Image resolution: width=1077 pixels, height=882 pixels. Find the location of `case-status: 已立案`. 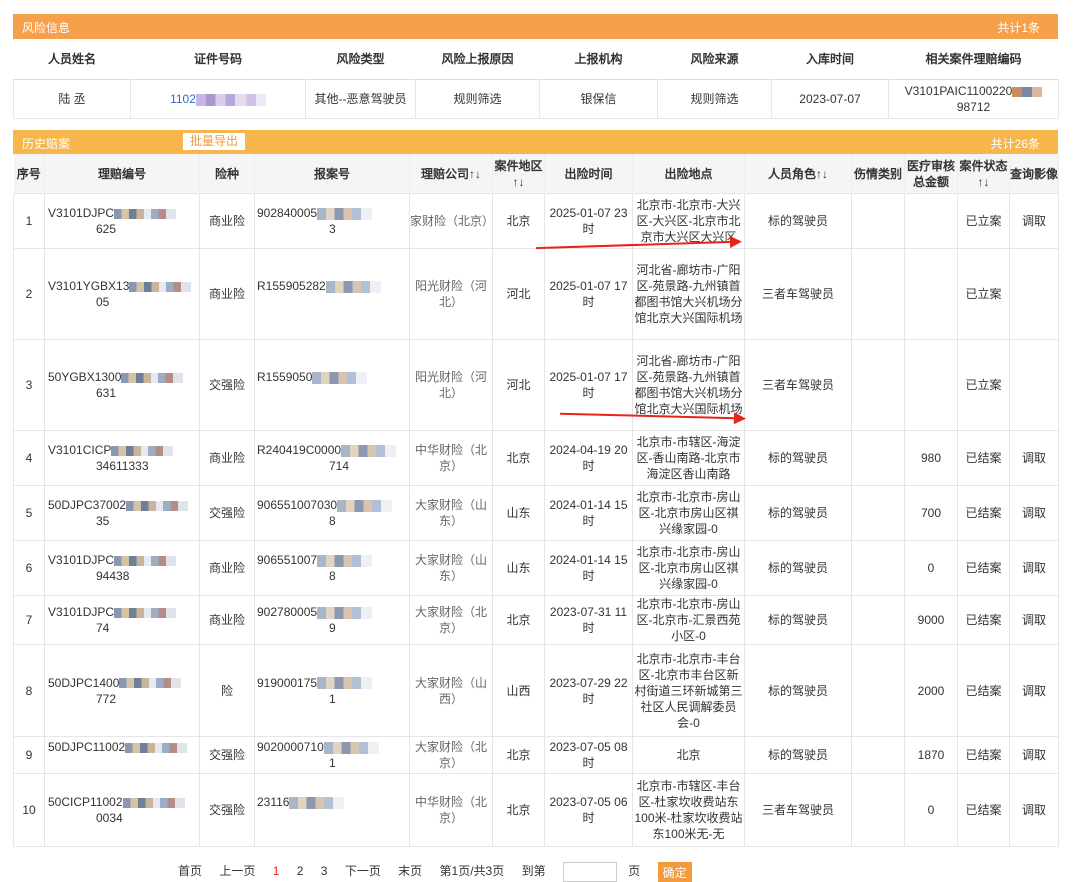

case-status: 已立案 is located at coordinates (983, 221).